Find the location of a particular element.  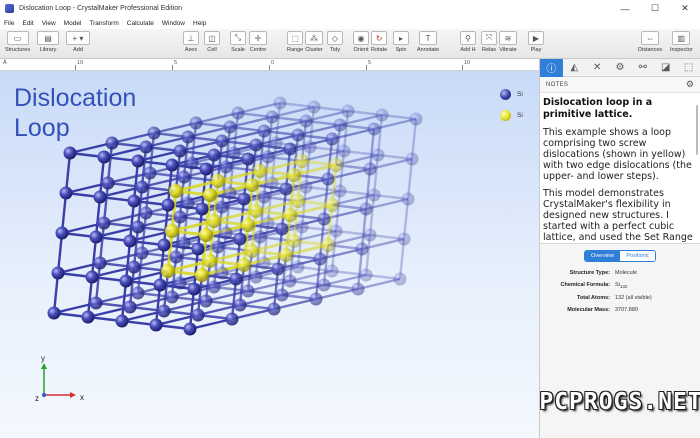

menu-view: View is located at coordinates (49, 23).